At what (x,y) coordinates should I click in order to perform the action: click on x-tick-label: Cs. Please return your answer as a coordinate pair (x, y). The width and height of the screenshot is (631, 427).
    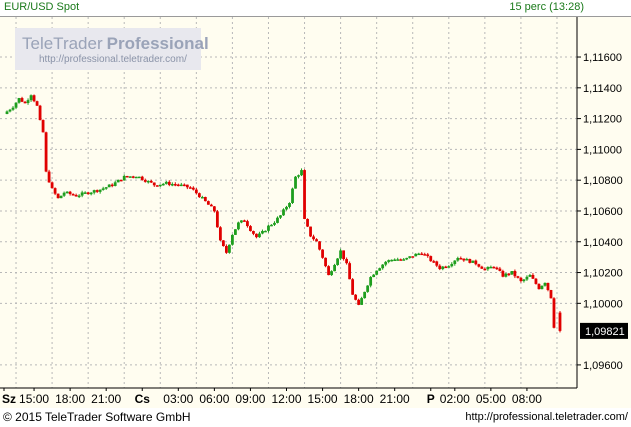
    Looking at the image, I should click on (143, 399).